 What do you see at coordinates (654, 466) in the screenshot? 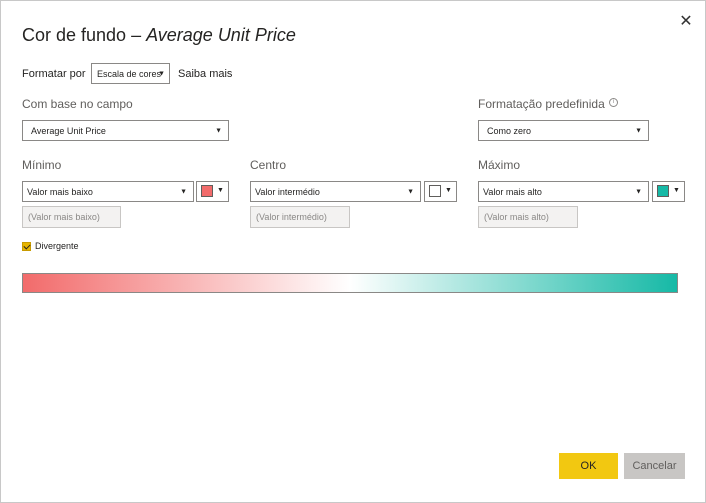
I see `cancel-button: Cancelar` at bounding box center [654, 466].